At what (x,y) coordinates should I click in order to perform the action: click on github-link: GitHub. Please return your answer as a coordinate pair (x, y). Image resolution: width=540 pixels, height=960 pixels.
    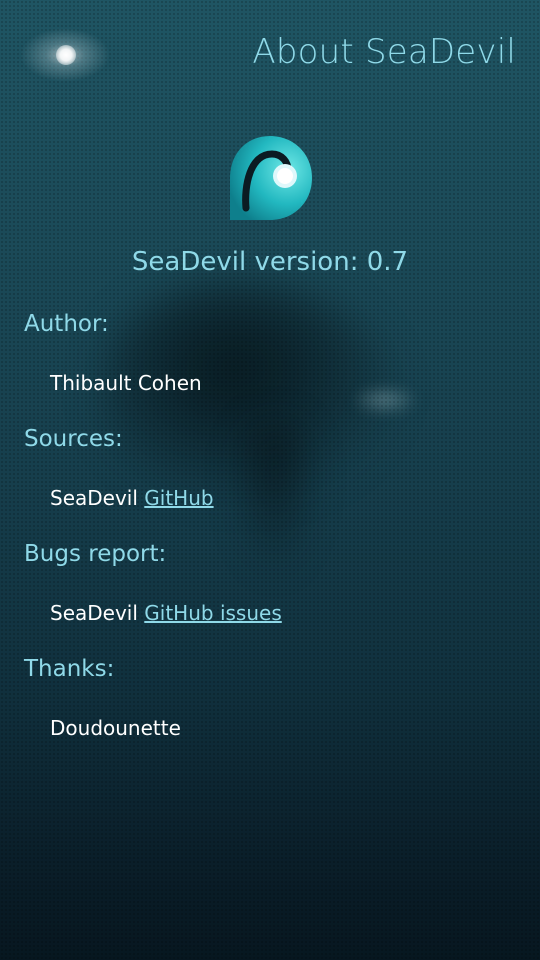
    Looking at the image, I should click on (178, 498).